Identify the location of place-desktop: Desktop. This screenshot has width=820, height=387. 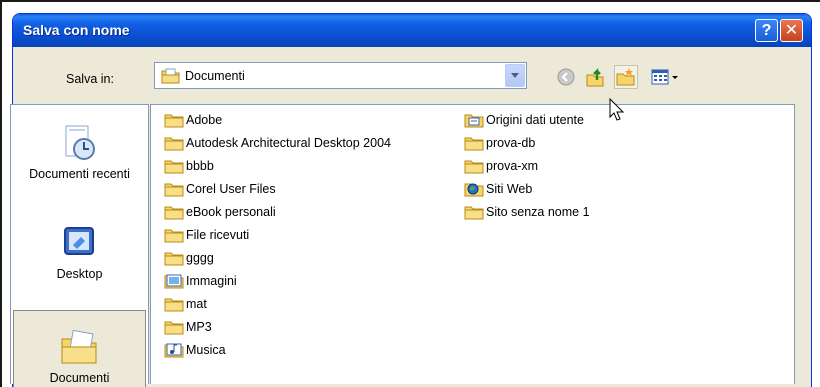
(79, 252).